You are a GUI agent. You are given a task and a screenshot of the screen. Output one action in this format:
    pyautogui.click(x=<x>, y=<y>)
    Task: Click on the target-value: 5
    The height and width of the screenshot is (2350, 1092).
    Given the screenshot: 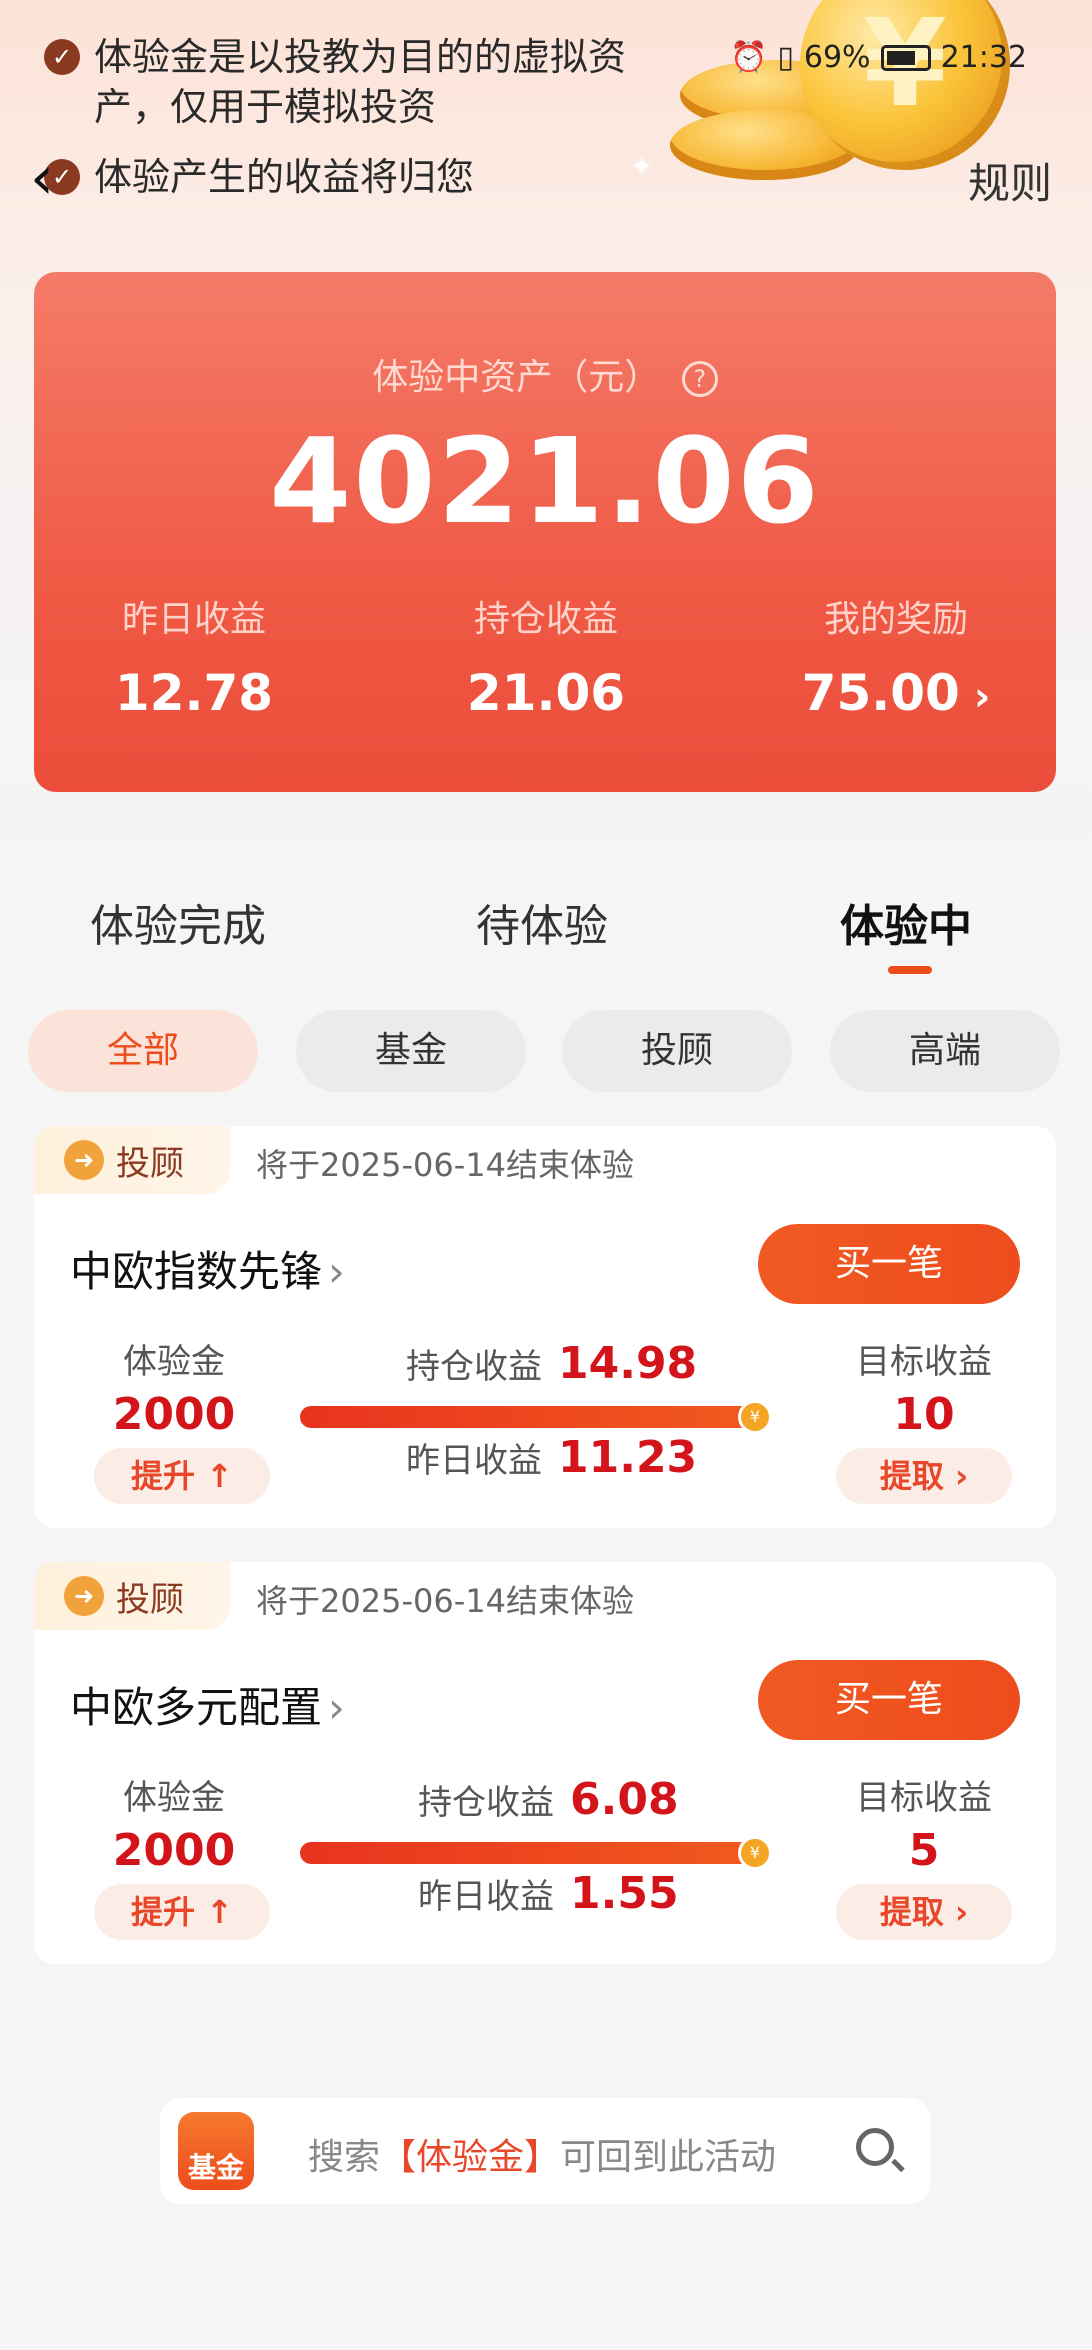 What is the action you would take?
    pyautogui.click(x=924, y=1850)
    